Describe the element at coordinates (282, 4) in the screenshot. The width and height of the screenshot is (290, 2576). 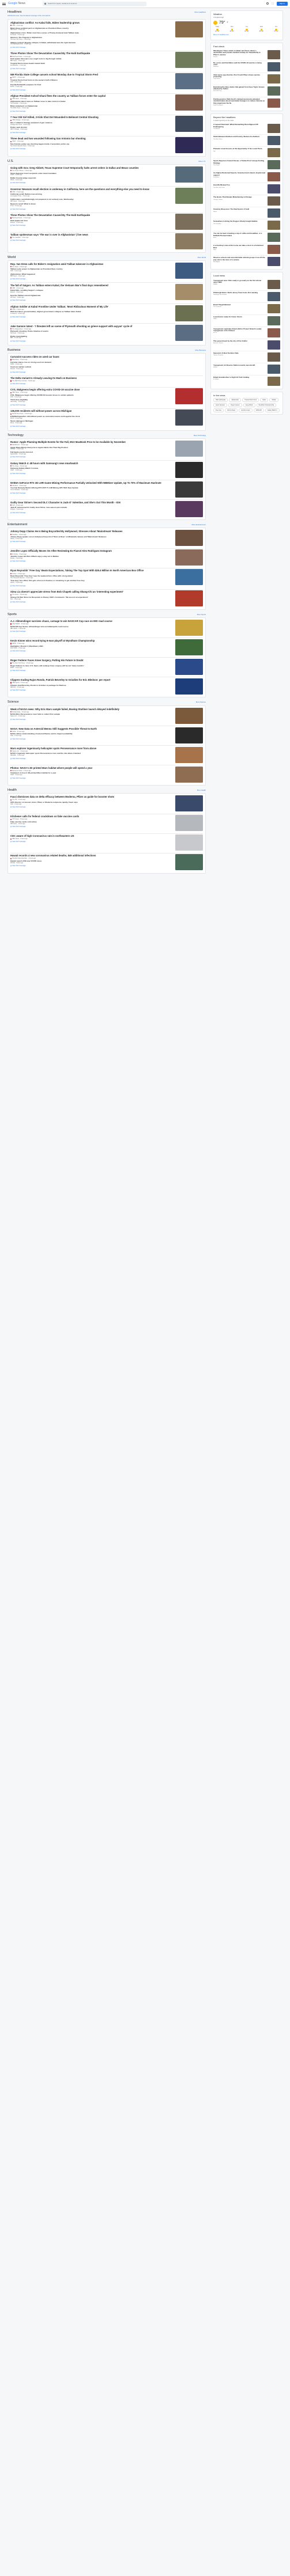
I see `sign-in-button: Sign in` at that location.